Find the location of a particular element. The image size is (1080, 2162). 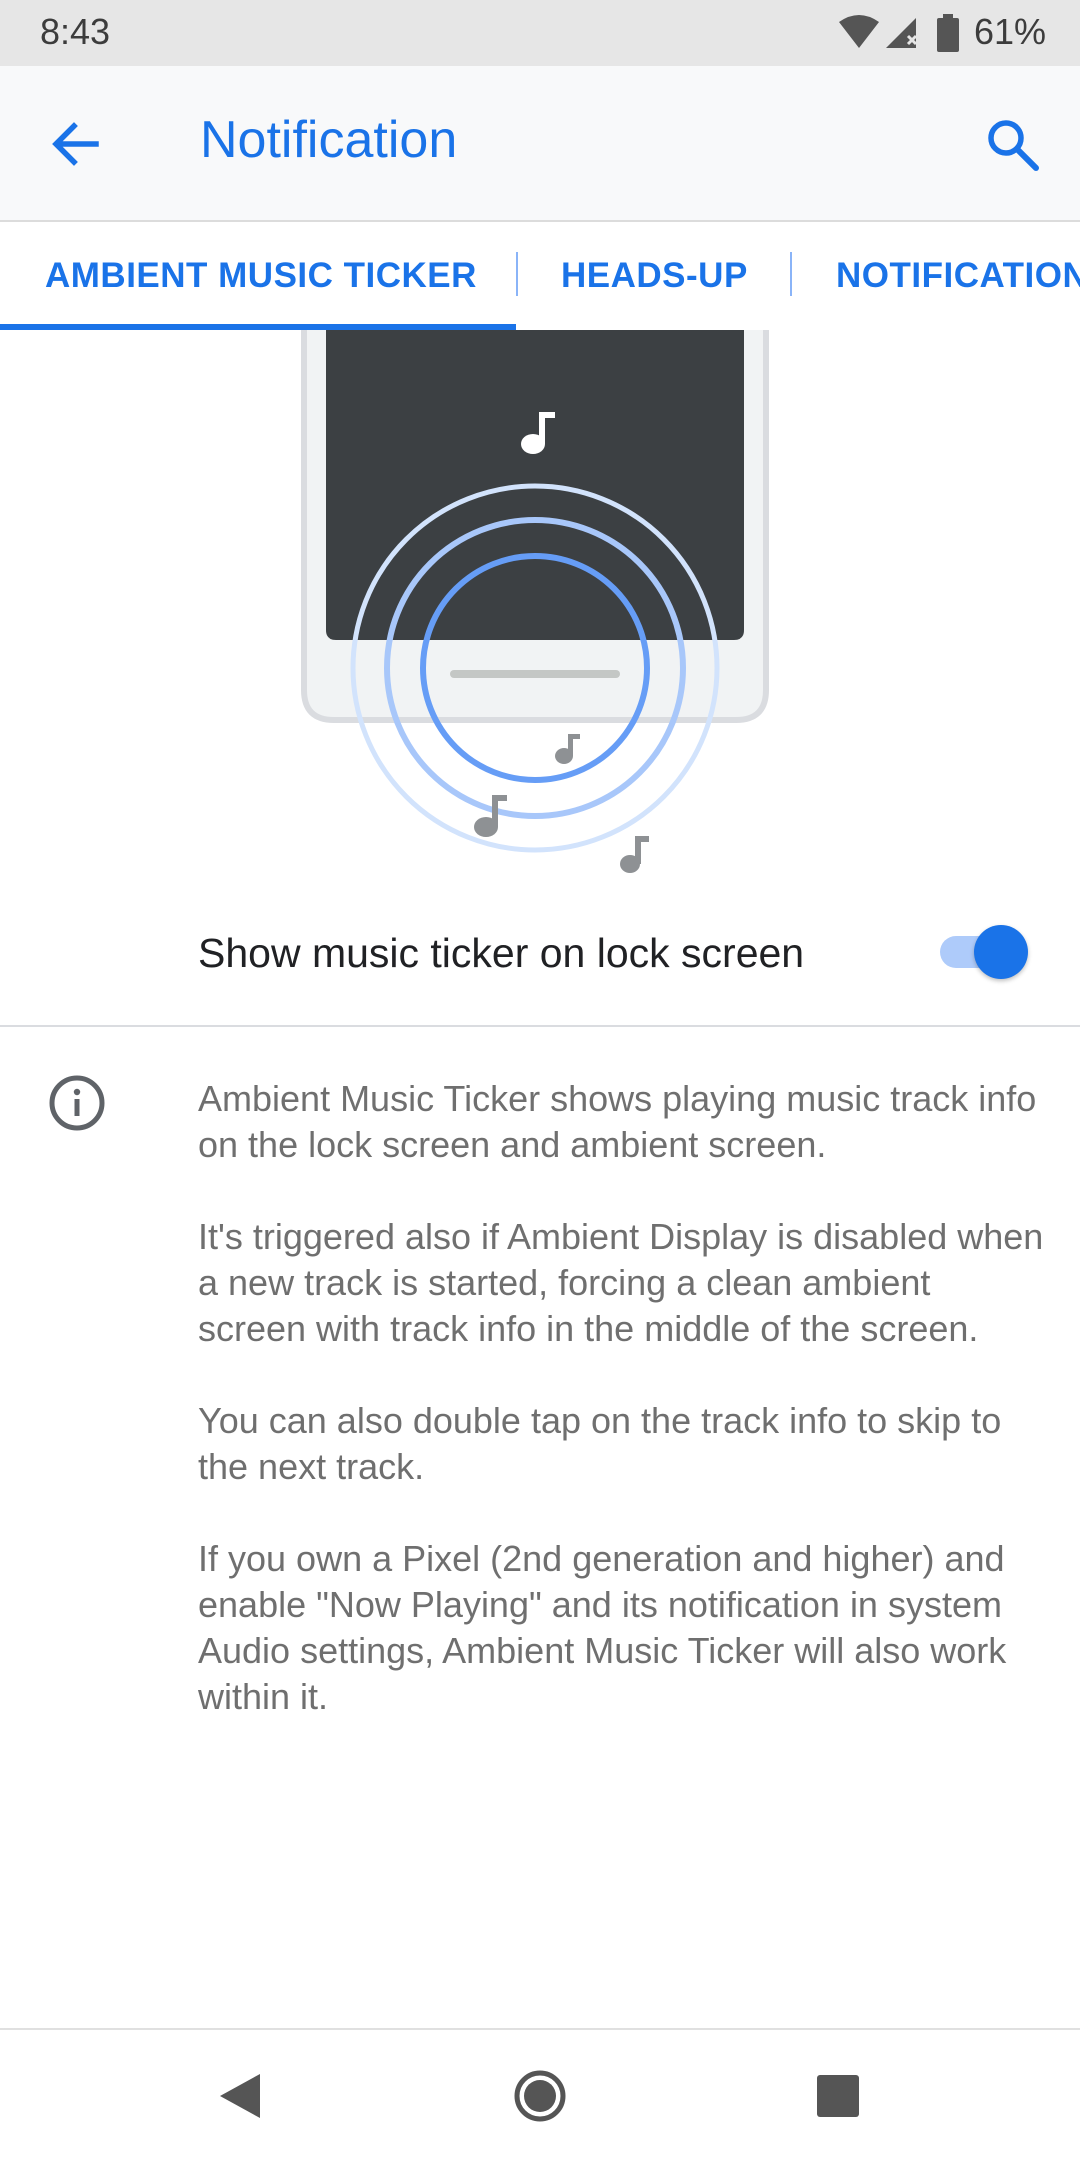

system-nav-bar is located at coordinates (540, 2095).